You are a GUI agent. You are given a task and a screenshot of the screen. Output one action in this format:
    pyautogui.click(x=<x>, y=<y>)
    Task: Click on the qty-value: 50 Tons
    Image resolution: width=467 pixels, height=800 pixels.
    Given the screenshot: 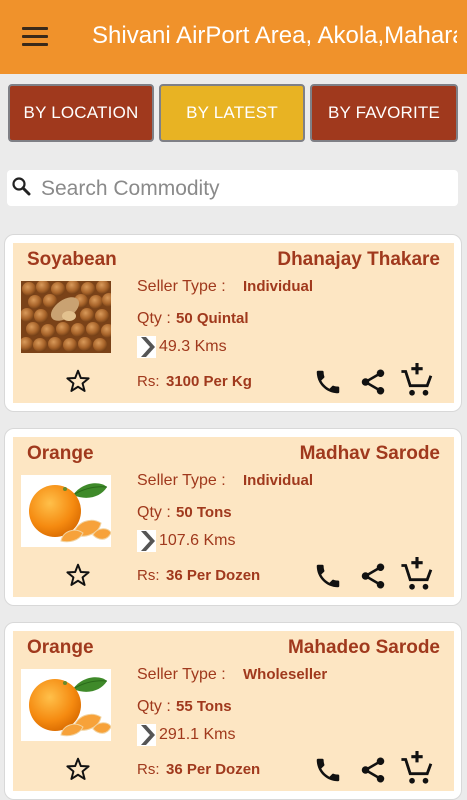 What is the action you would take?
    pyautogui.click(x=204, y=512)
    